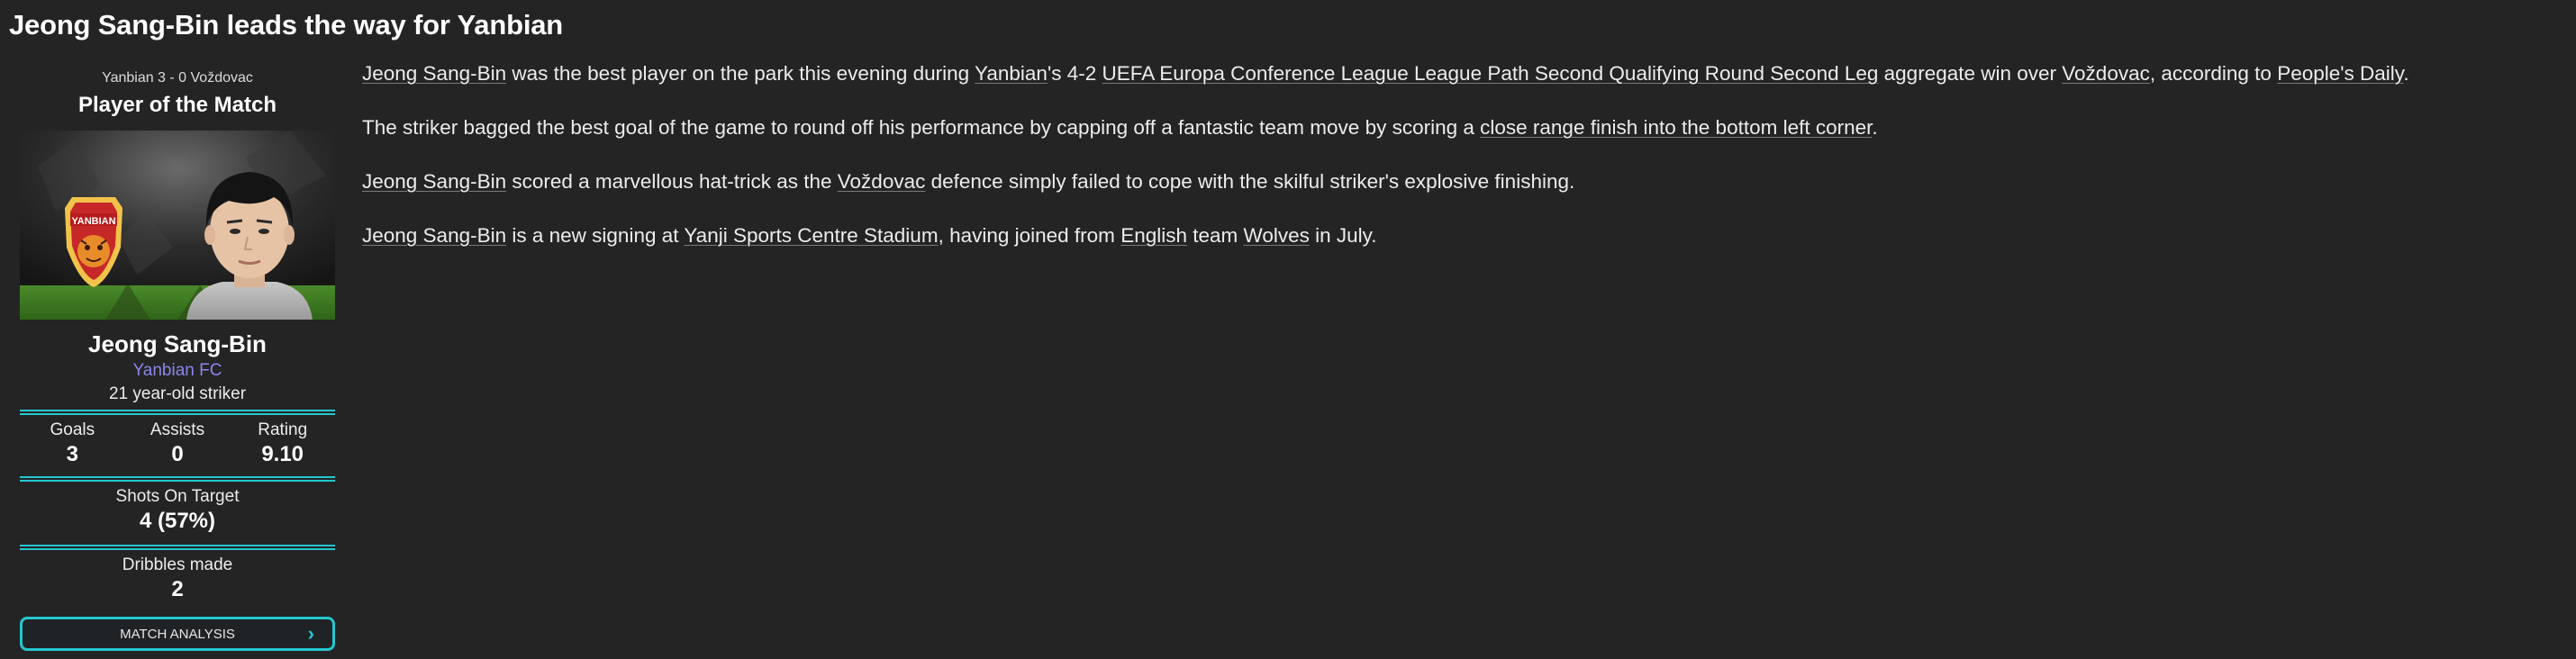 This screenshot has width=2576, height=659. What do you see at coordinates (1029, 236) in the screenshot?
I see `article-text: , having joined from` at bounding box center [1029, 236].